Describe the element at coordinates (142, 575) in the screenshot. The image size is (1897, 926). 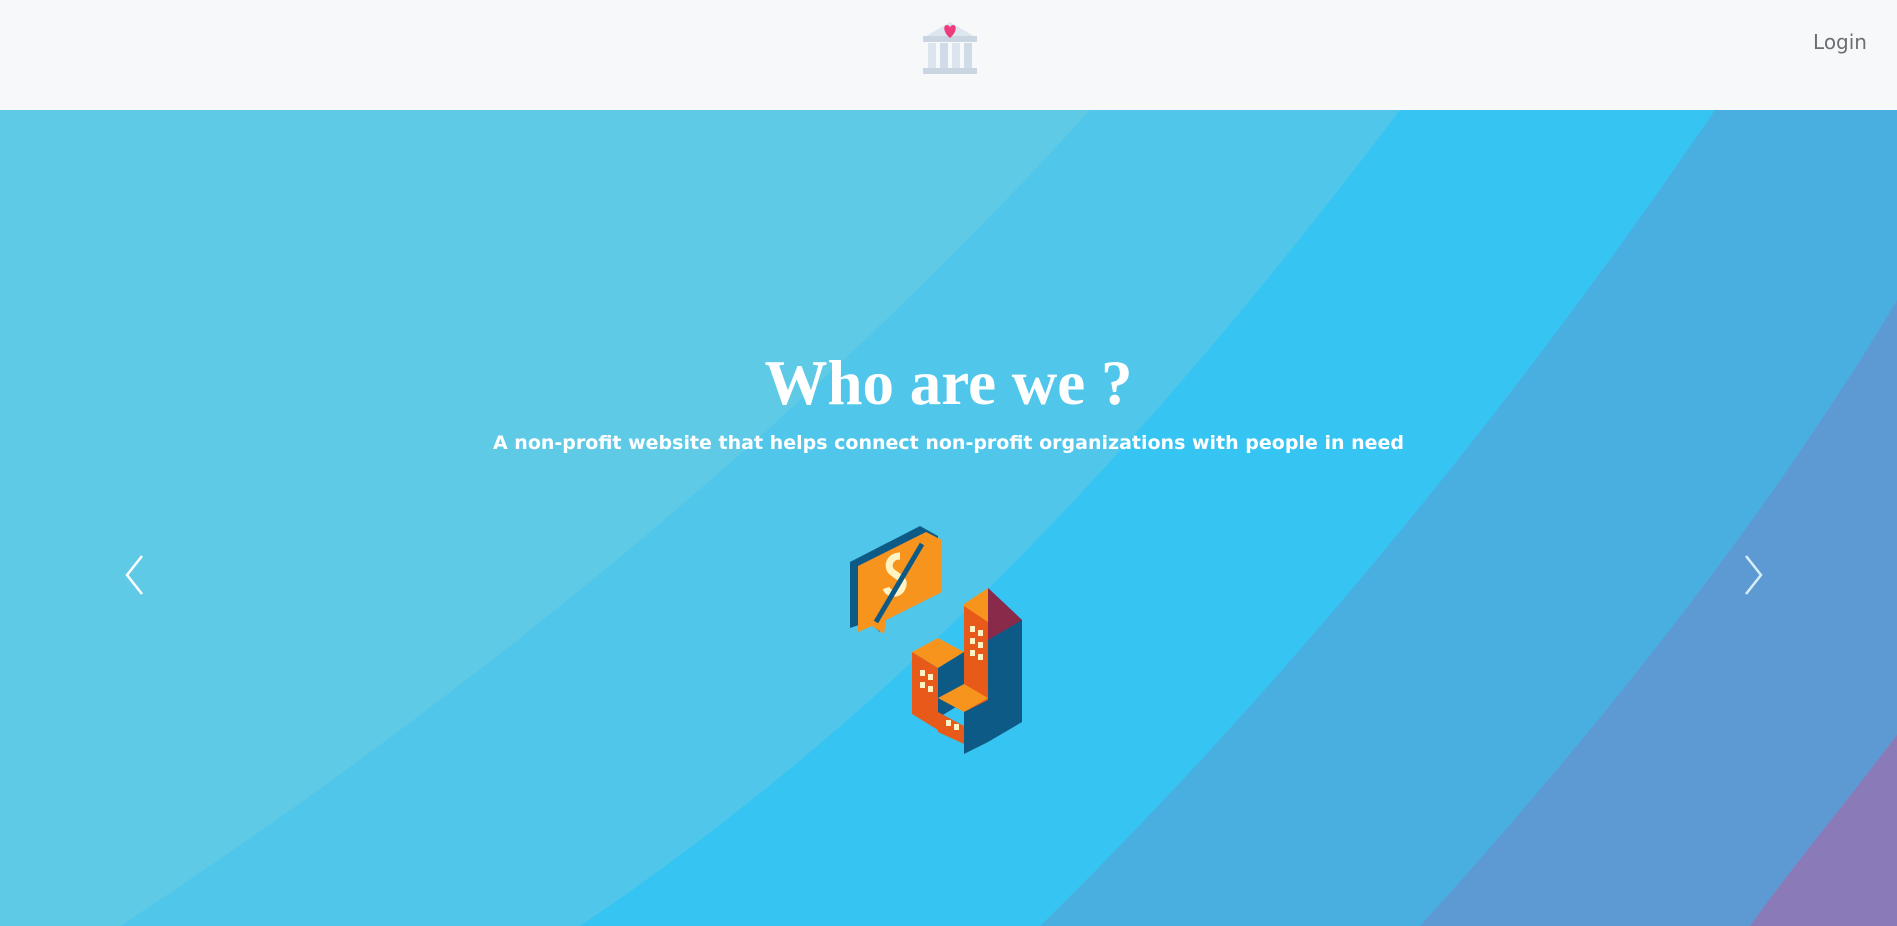
I see `chevron-left-icon` at that location.